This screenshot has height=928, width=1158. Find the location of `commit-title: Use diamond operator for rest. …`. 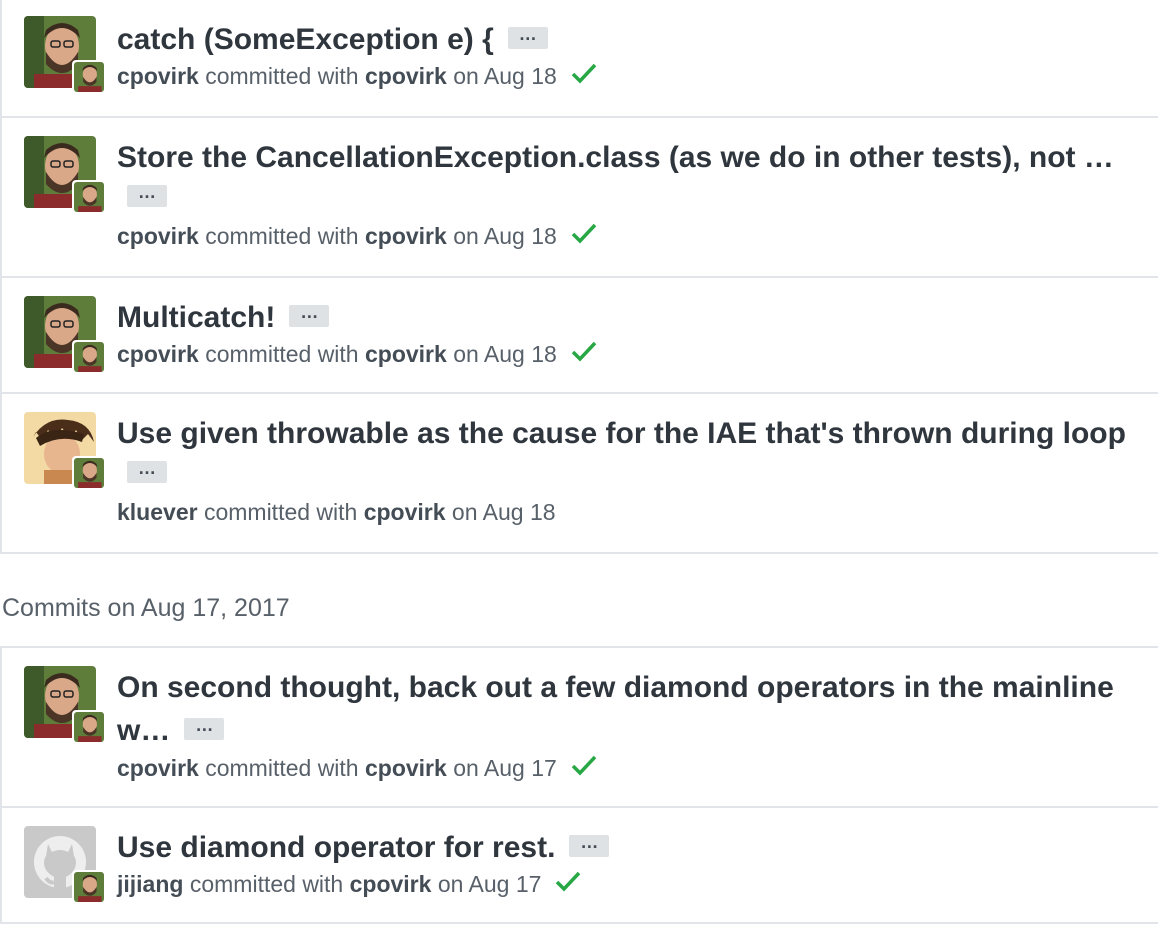

commit-title: Use diamond operator for rest. … is located at coordinates (637, 848).